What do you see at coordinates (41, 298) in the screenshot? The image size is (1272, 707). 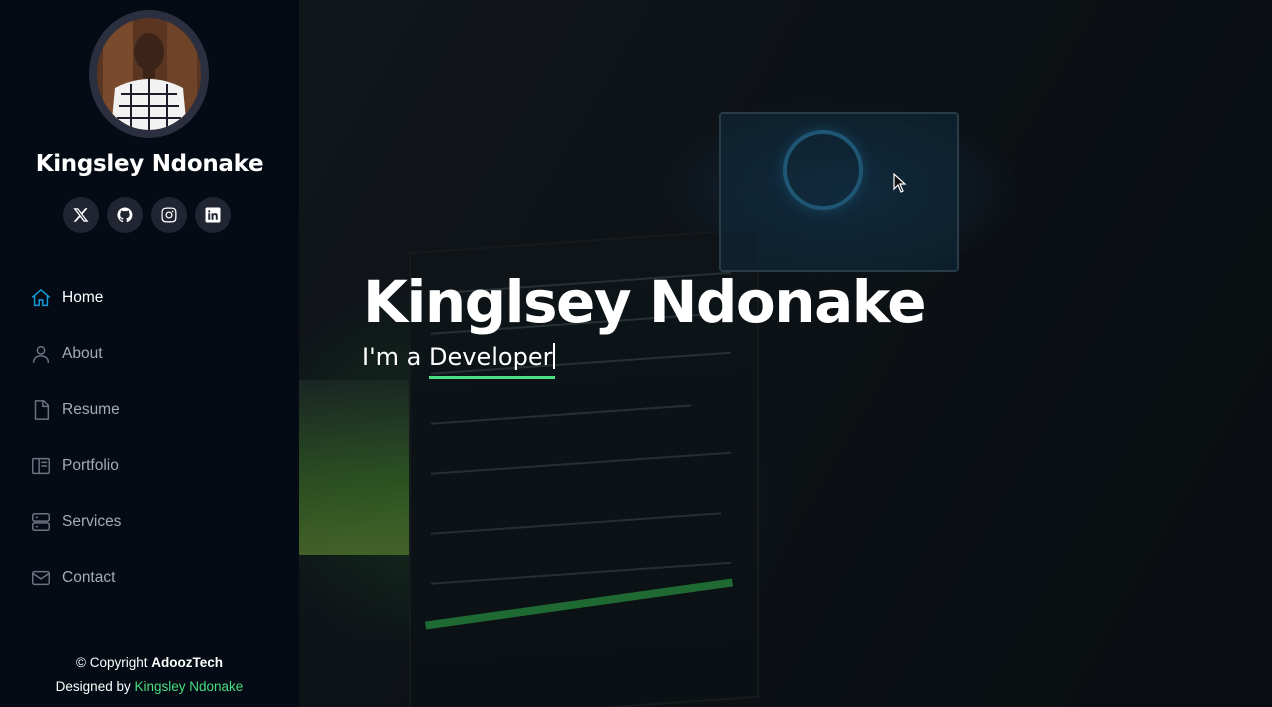 I see `home-icon` at bounding box center [41, 298].